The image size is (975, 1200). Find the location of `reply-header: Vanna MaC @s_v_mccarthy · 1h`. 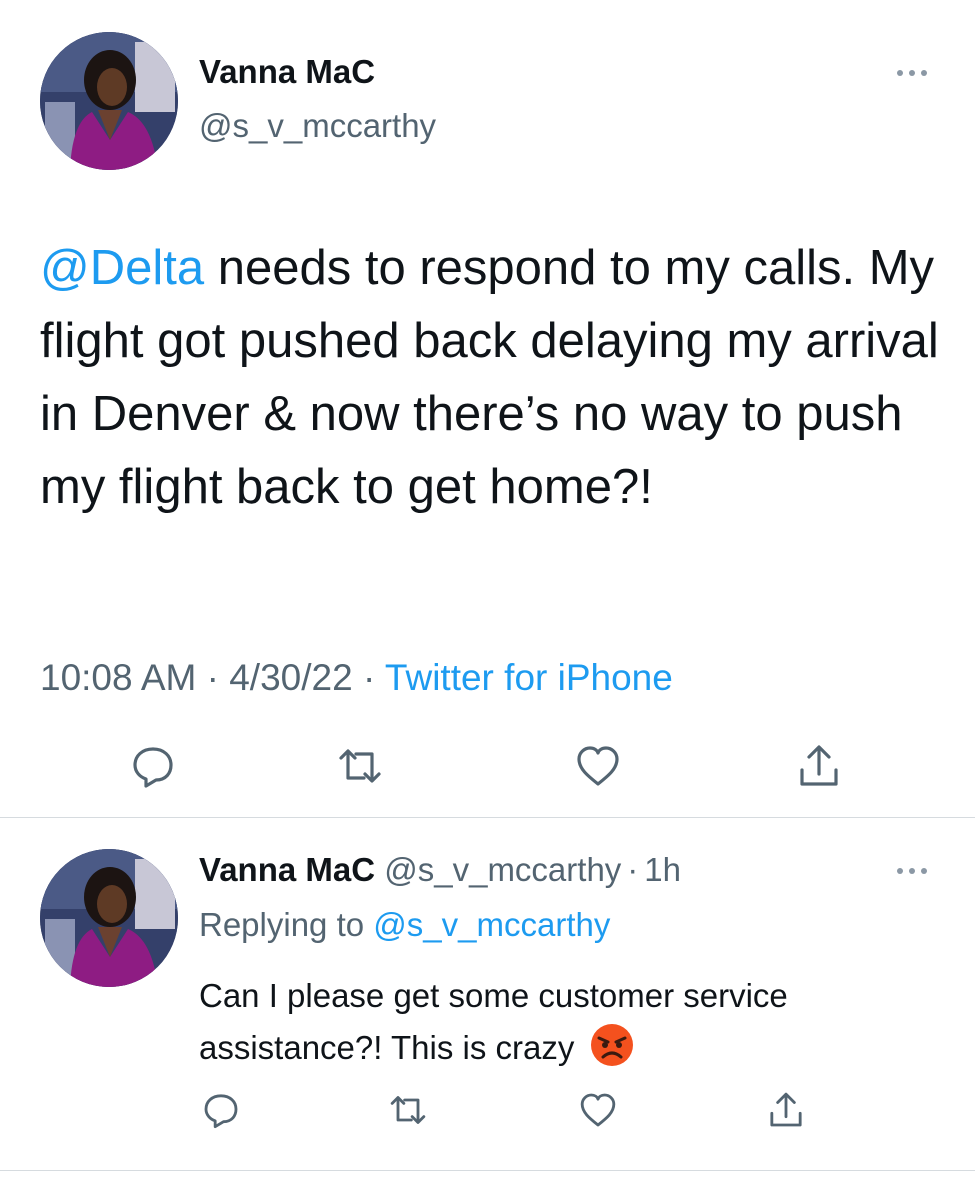

reply-header: Vanna MaC @s_v_mccarthy · 1h is located at coordinates (440, 870).